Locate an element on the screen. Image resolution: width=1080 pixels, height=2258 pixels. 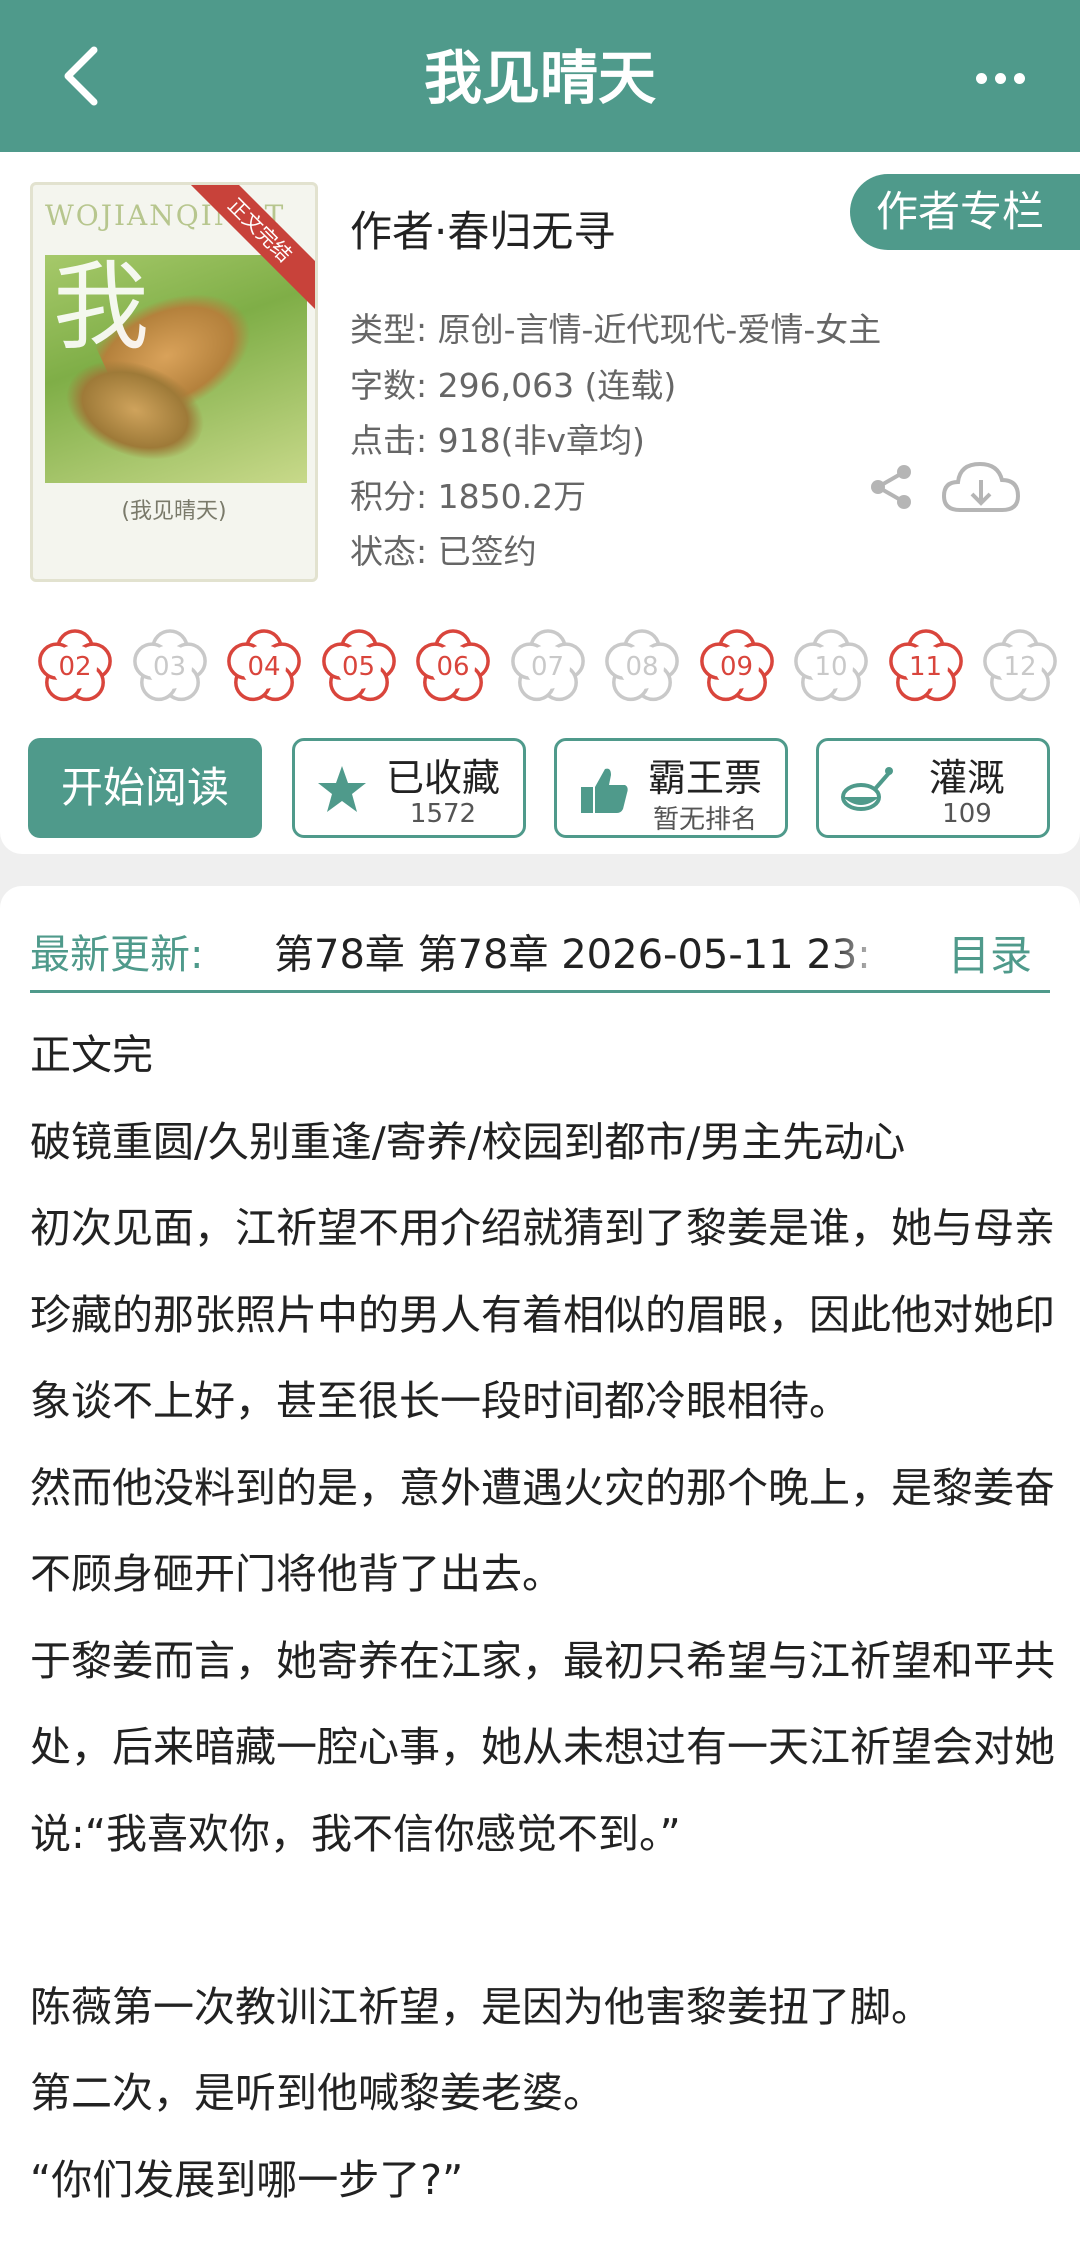
watering-can-icon is located at coordinates (867, 789).